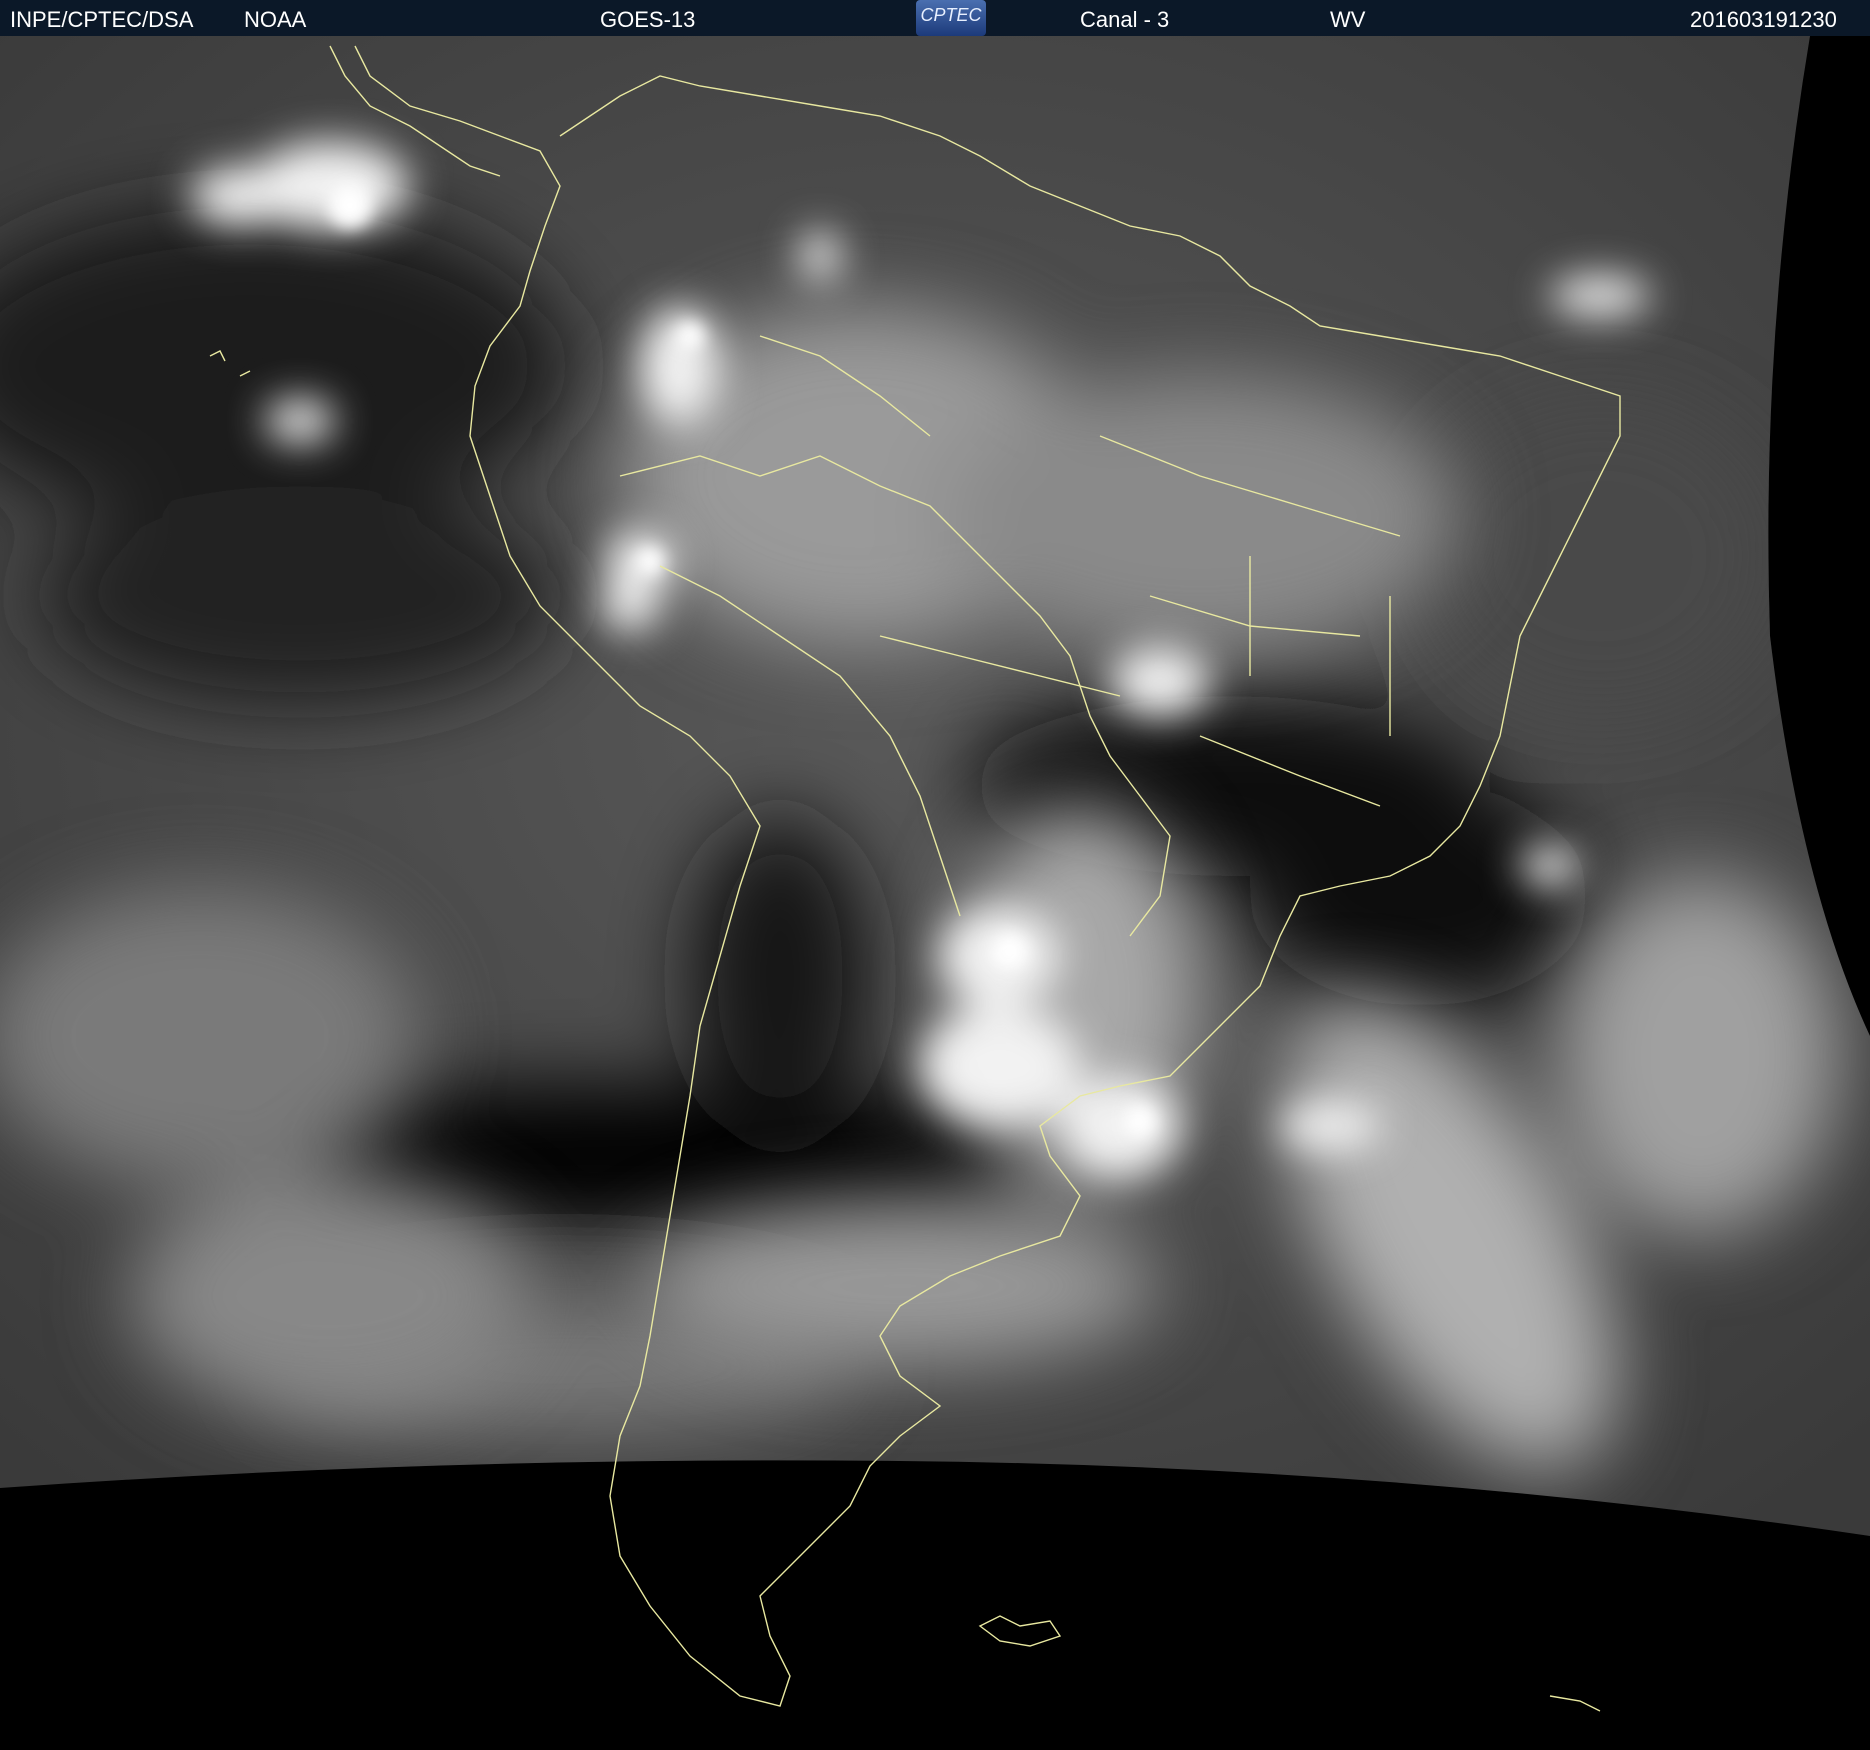  Describe the element at coordinates (102, 19) in the screenshot. I see `source-label: INPE/CPTEC/DSA` at that location.